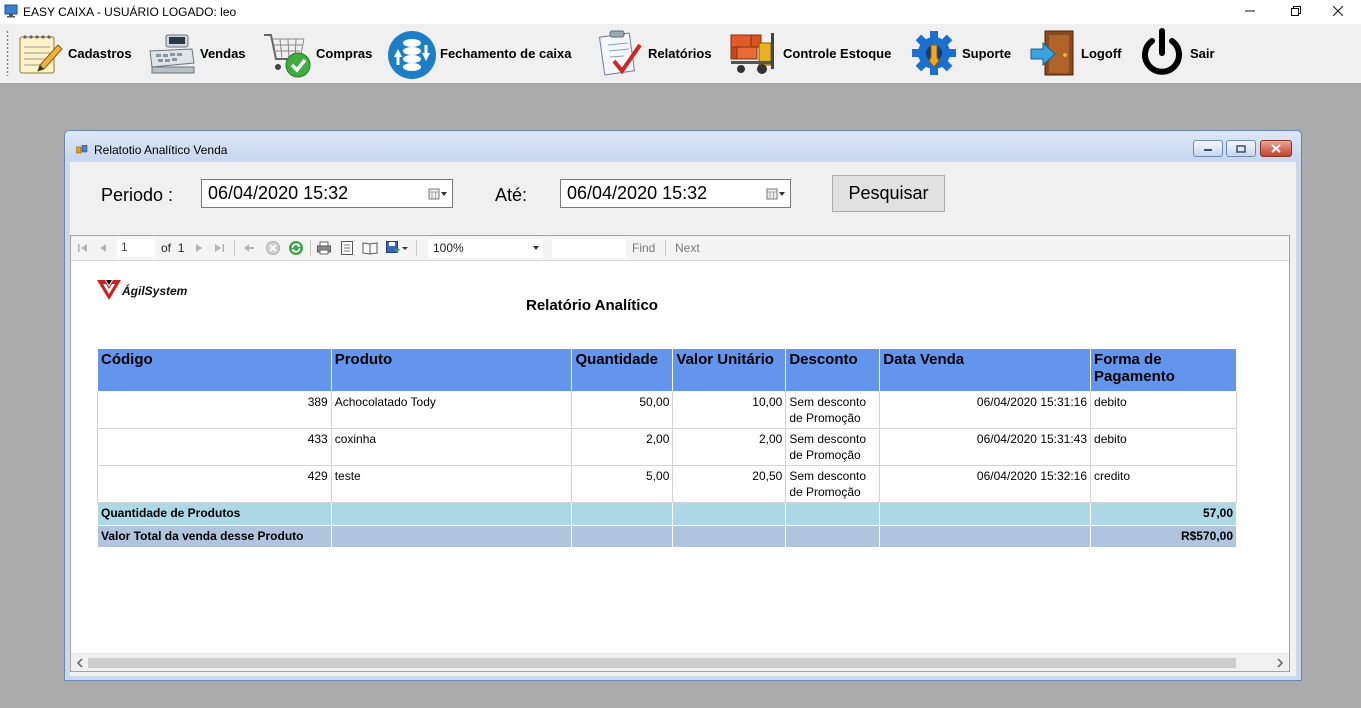 This screenshot has height=708, width=1361. I want to click on period-from-datepicker: 06/04/2020 15:32, so click(327, 193).